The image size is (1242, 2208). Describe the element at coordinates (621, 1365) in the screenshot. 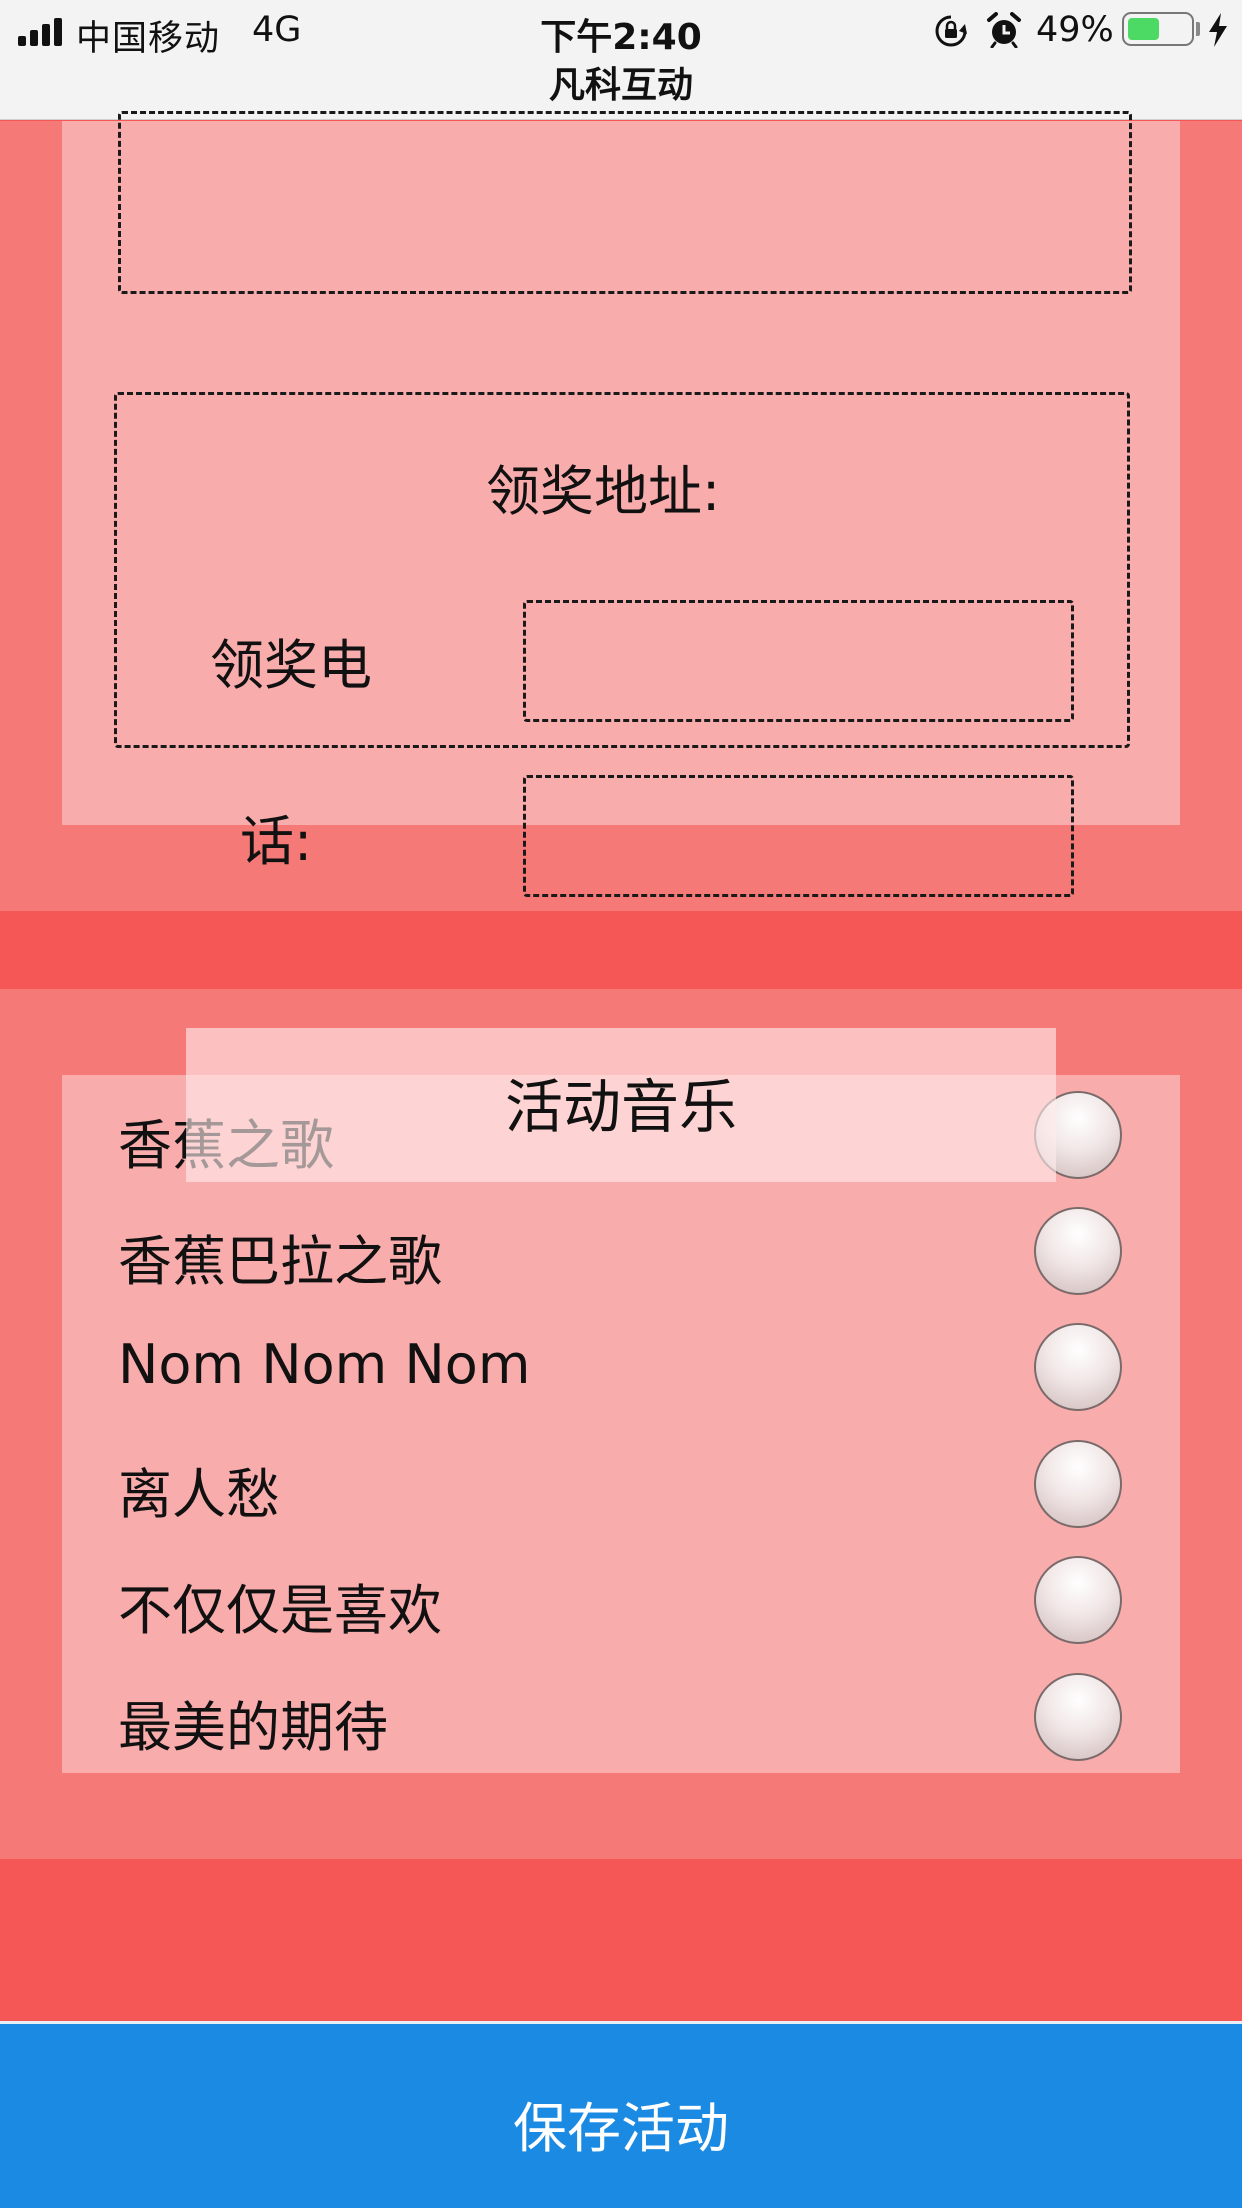

I see `song-option: Nom Nom Nom` at that location.